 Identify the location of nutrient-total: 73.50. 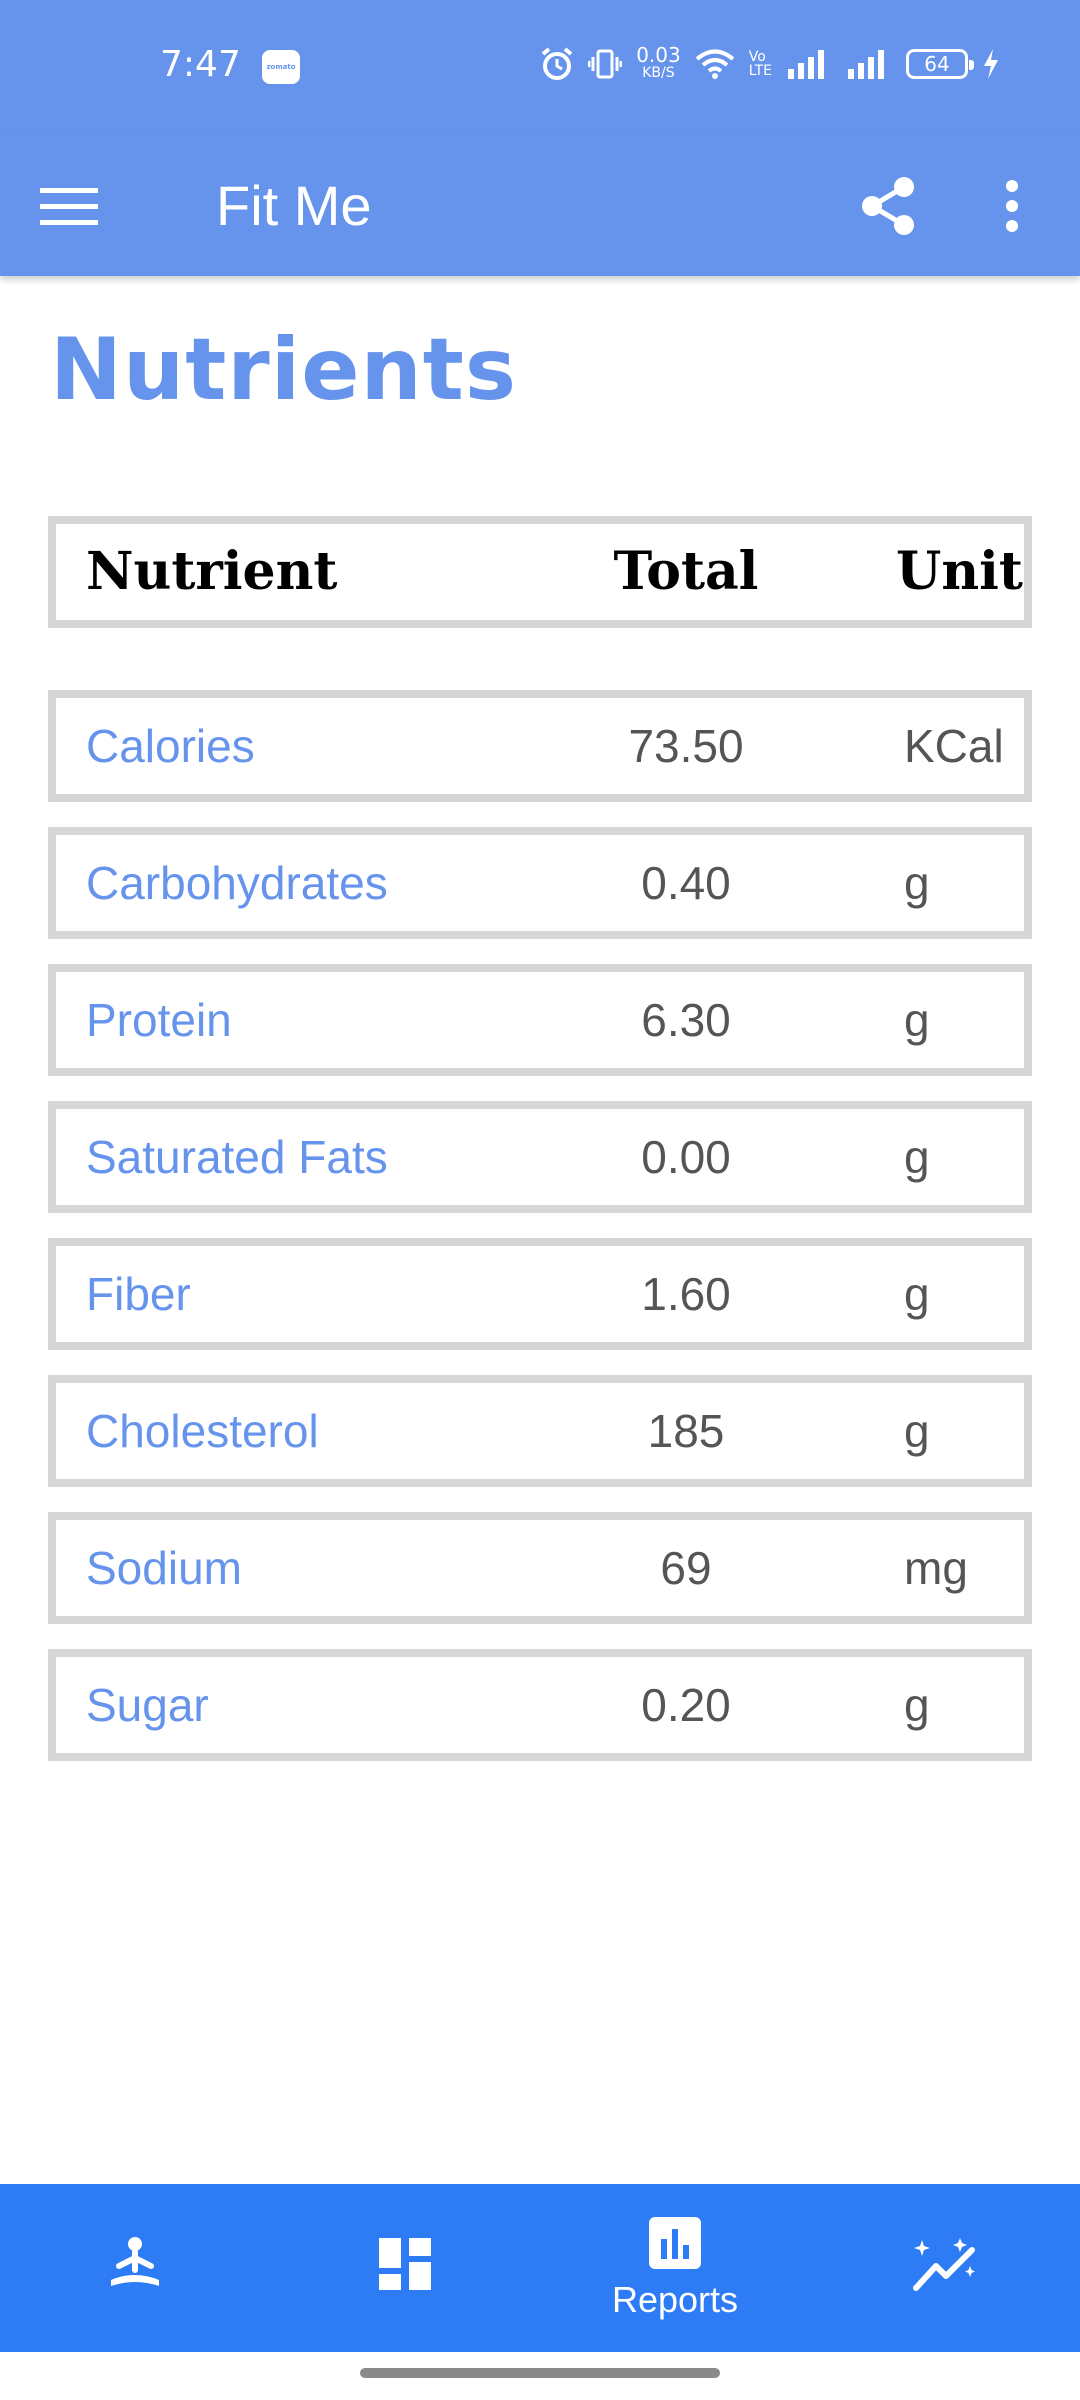
(686, 746).